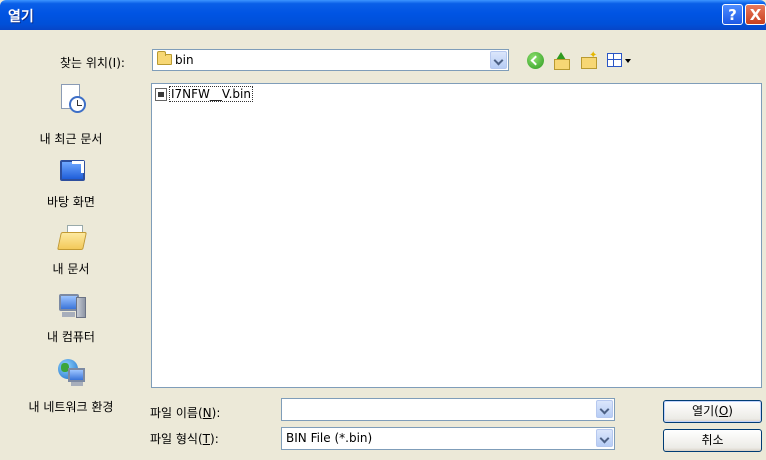 This screenshot has height=460, width=766. I want to click on place-label: 내 네트워크 환경, so click(71, 407).